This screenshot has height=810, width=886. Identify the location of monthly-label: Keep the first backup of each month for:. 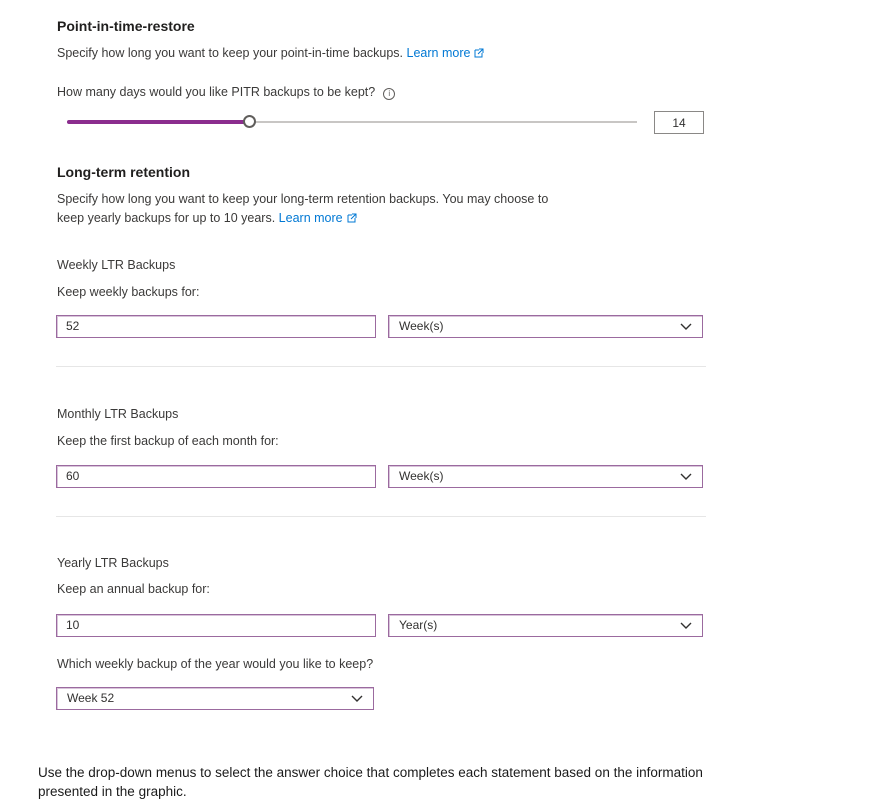
(168, 441).